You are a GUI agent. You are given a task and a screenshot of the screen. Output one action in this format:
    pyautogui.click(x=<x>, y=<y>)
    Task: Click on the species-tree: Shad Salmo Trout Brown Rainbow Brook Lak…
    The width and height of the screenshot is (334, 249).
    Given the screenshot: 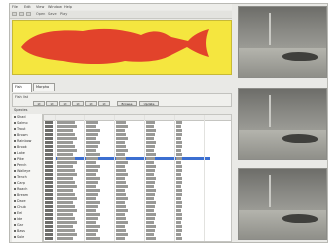 What is the action you would take?
    pyautogui.click(x=27, y=178)
    